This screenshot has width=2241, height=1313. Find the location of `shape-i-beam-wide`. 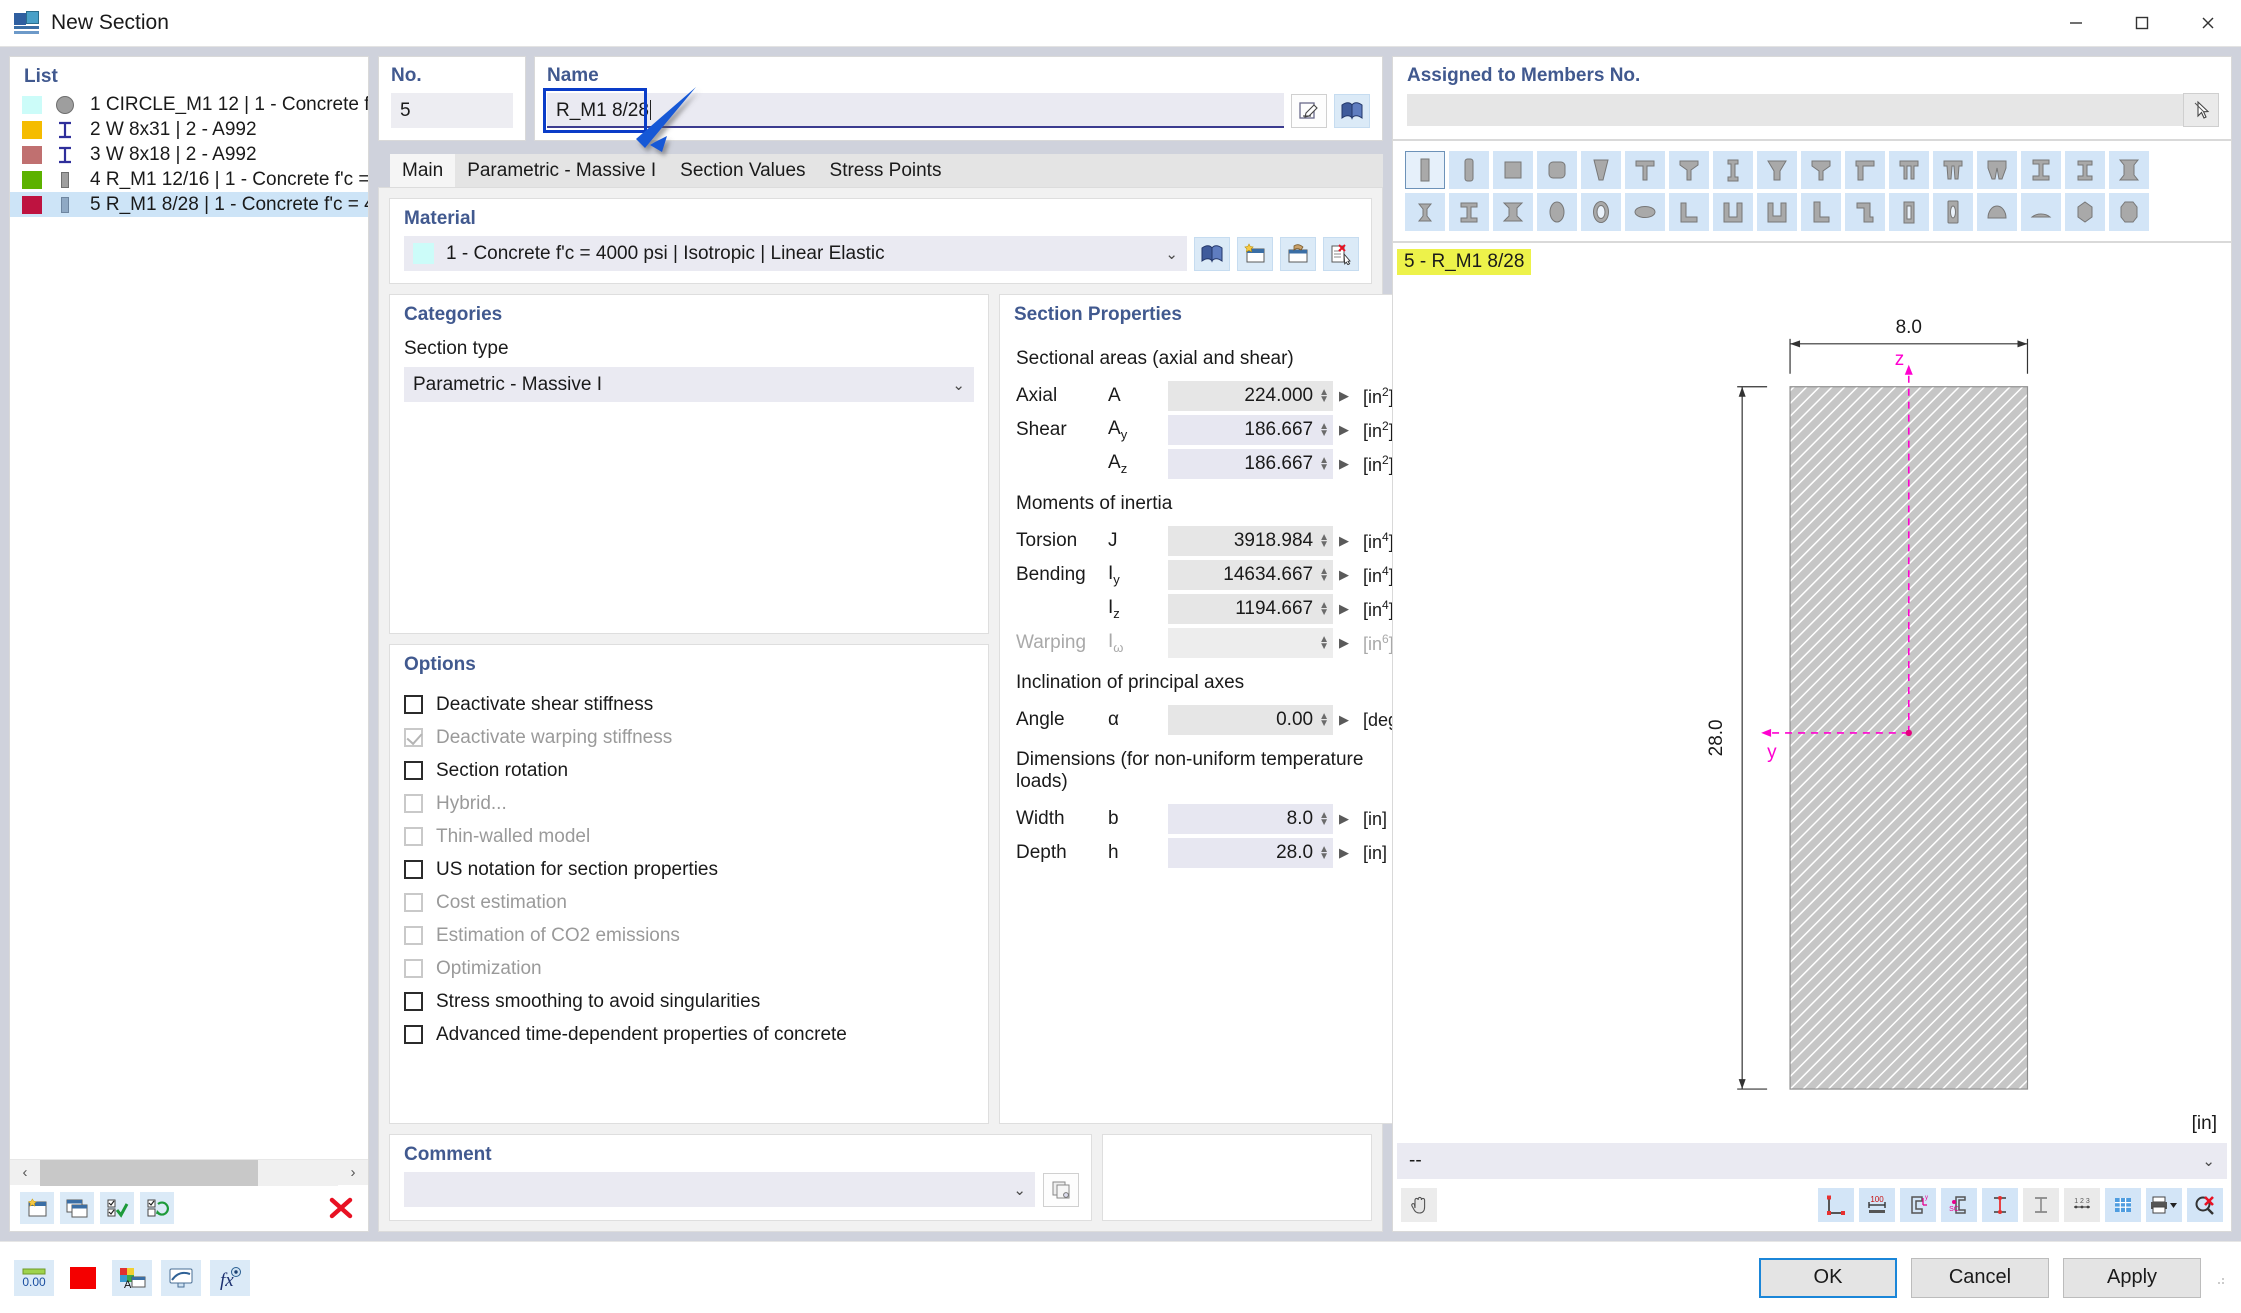

shape-i-beam-wide is located at coordinates (2085, 170).